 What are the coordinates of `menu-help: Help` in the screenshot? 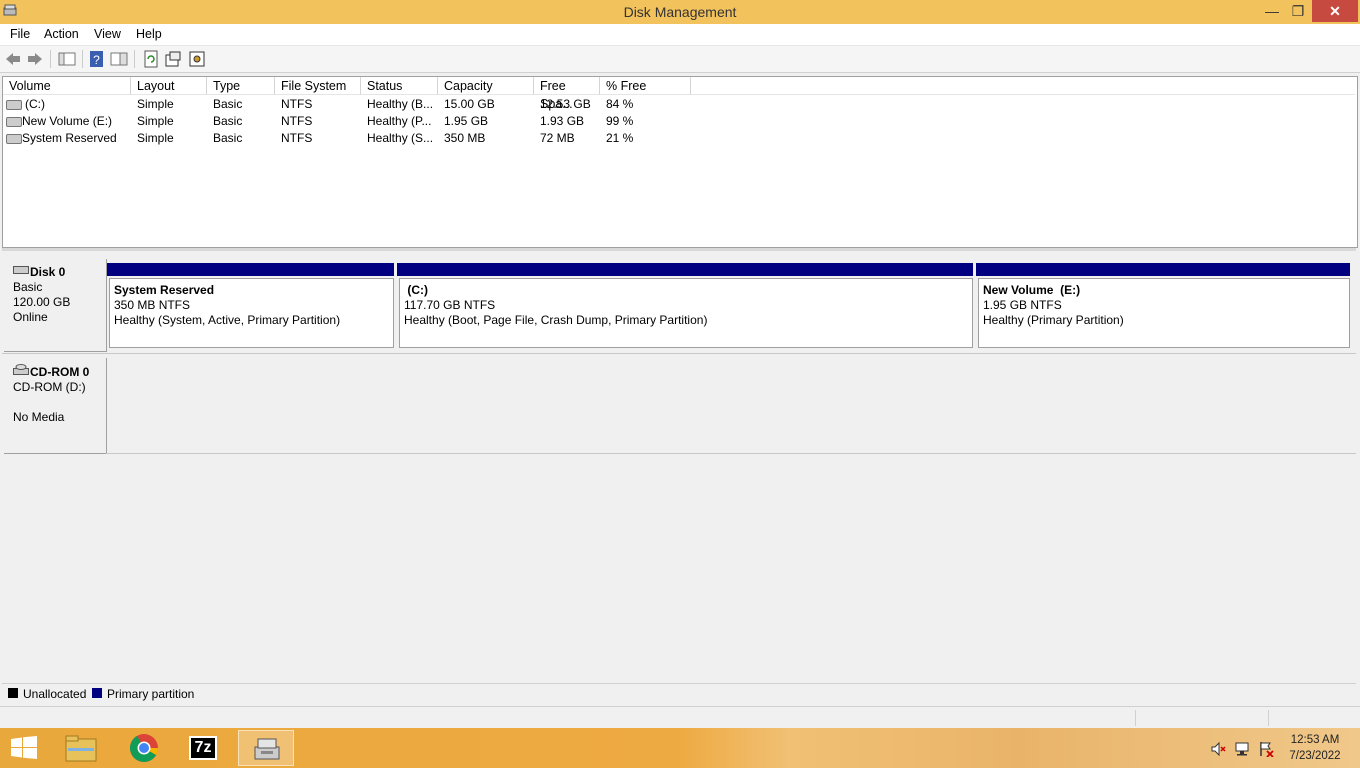 It's located at (149, 34).